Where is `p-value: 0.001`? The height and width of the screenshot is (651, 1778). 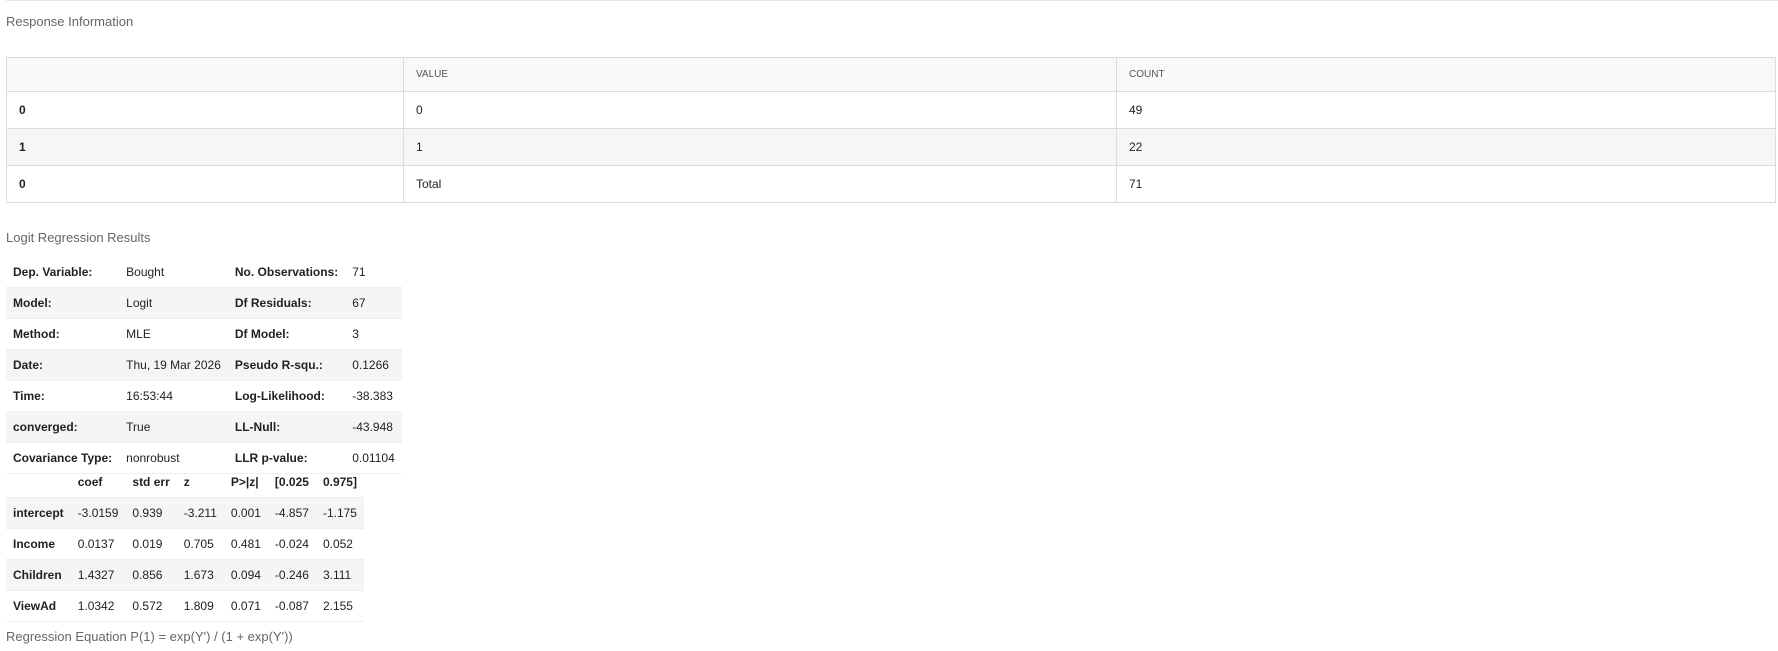 p-value: 0.001 is located at coordinates (245, 513).